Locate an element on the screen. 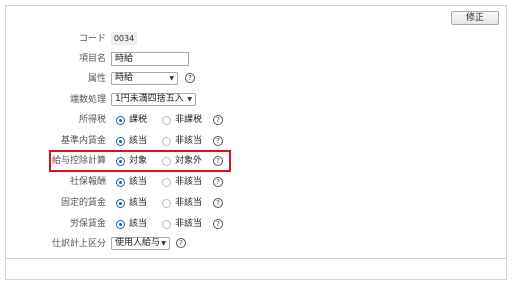 The height and width of the screenshot is (284, 512). attribute-select-value: 時給 is located at coordinates (124, 78).